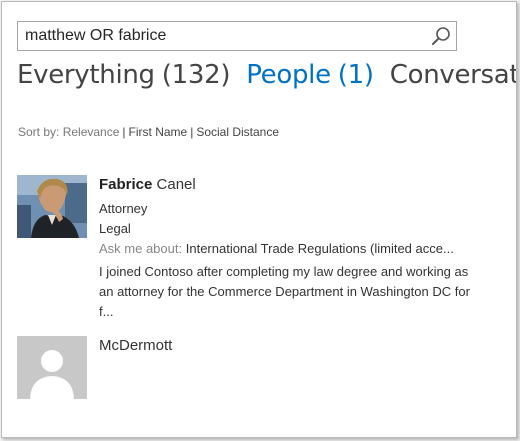 This screenshot has height=441, width=520. I want to click on tab-everything: Everything (132), so click(124, 75).